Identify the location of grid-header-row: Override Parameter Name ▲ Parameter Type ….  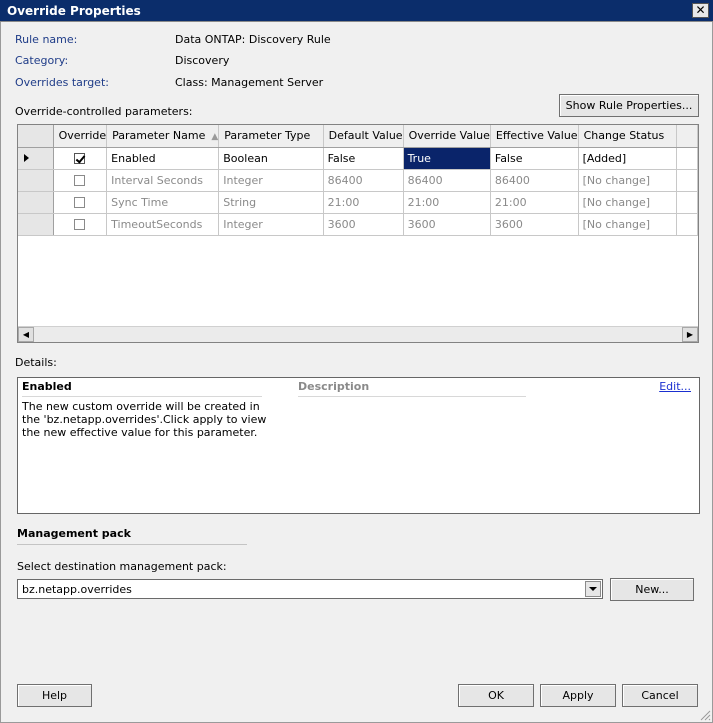
(358, 136).